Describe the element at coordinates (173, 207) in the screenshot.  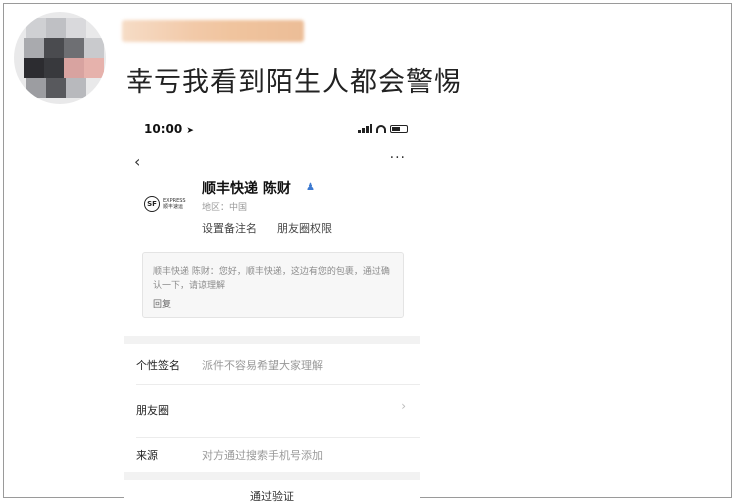
I see `sf-logo-line2: 顺丰速运` at that location.